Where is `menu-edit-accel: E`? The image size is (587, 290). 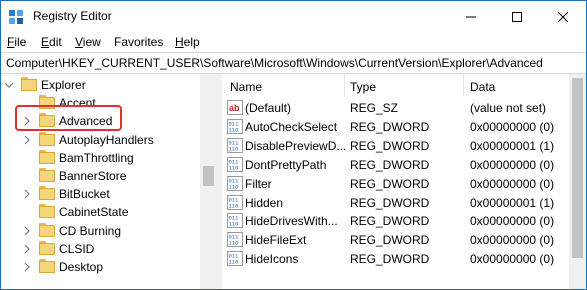
menu-edit-accel: E is located at coordinates (45, 42).